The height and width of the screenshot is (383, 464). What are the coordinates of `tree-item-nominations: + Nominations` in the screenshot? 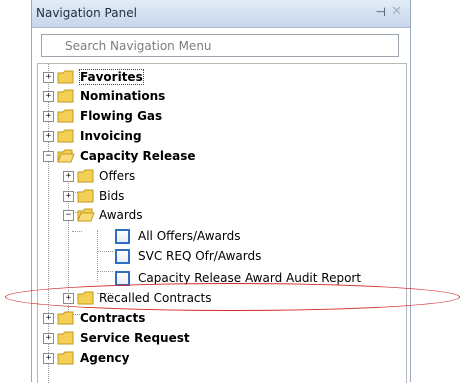 It's located at (218, 96).